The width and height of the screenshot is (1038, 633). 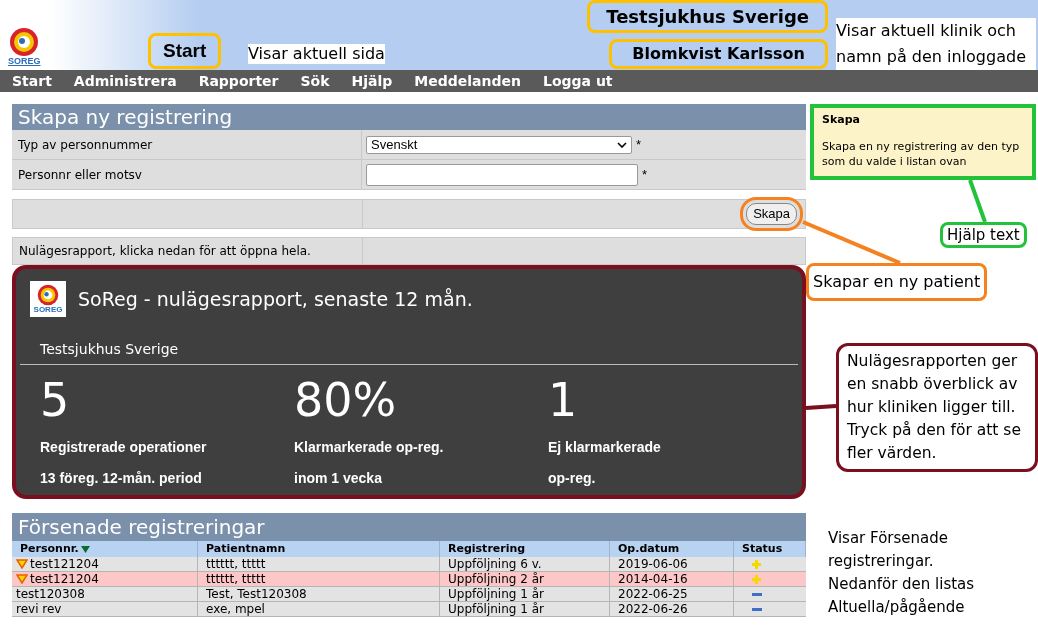 I want to click on column-header: Status, so click(x=770, y=549).